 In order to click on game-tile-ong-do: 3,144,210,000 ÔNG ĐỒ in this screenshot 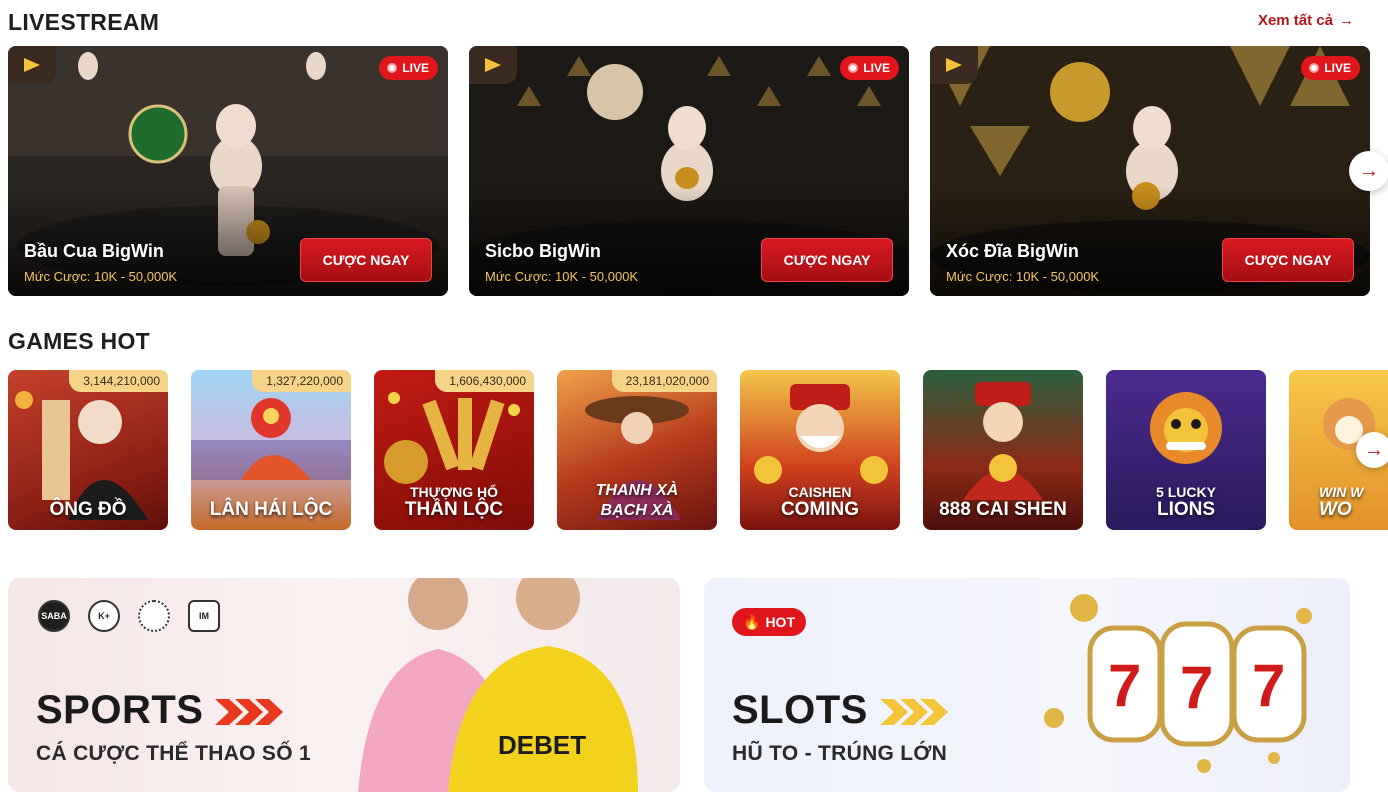, I will do `click(88, 450)`.